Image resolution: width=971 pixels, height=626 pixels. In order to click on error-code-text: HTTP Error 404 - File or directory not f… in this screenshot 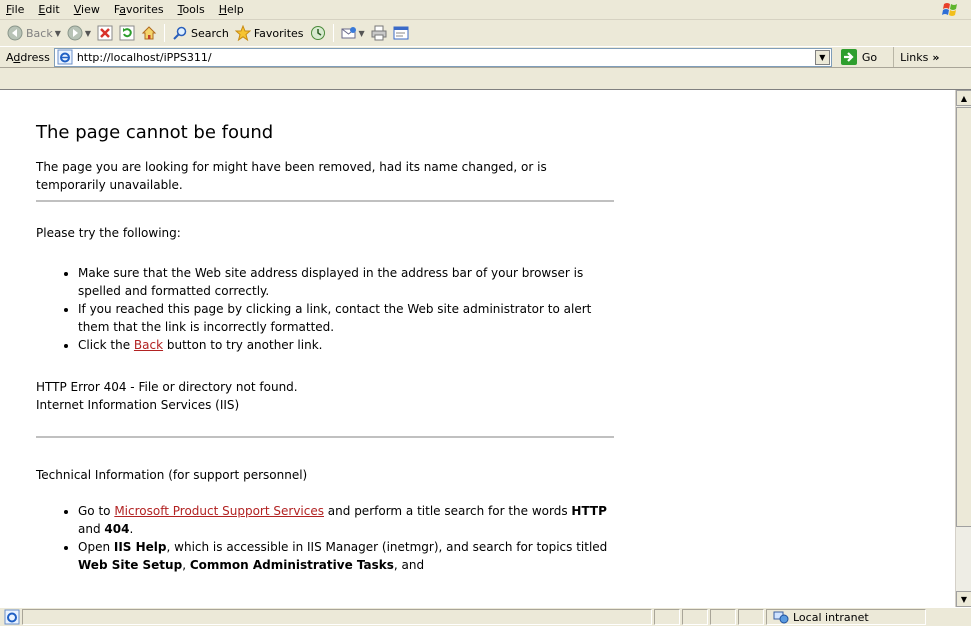, I will do `click(167, 387)`.